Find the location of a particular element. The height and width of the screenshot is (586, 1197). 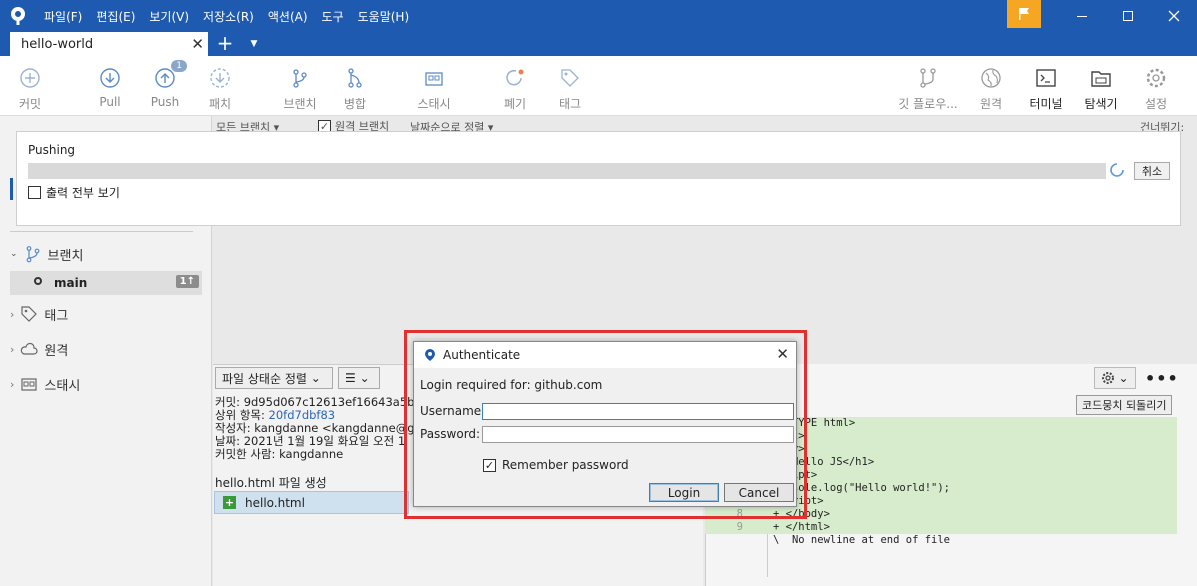

tab-label: hello-world is located at coordinates (57, 44).